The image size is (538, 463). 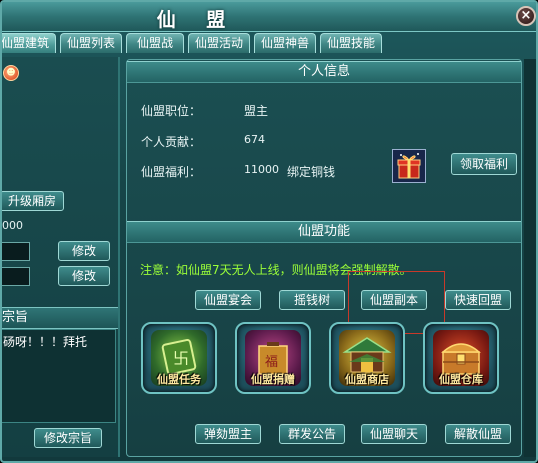 I want to click on alliance-quest-button: 卐 仙盟任务, so click(x=179, y=358).